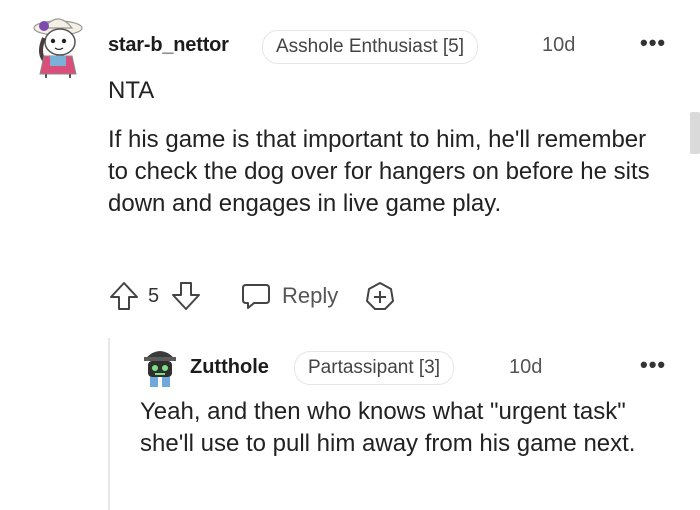 The width and height of the screenshot is (700, 510). Describe the element at coordinates (370, 47) in the screenshot. I see `user-flair: Asshole Enthusiast [5]` at that location.